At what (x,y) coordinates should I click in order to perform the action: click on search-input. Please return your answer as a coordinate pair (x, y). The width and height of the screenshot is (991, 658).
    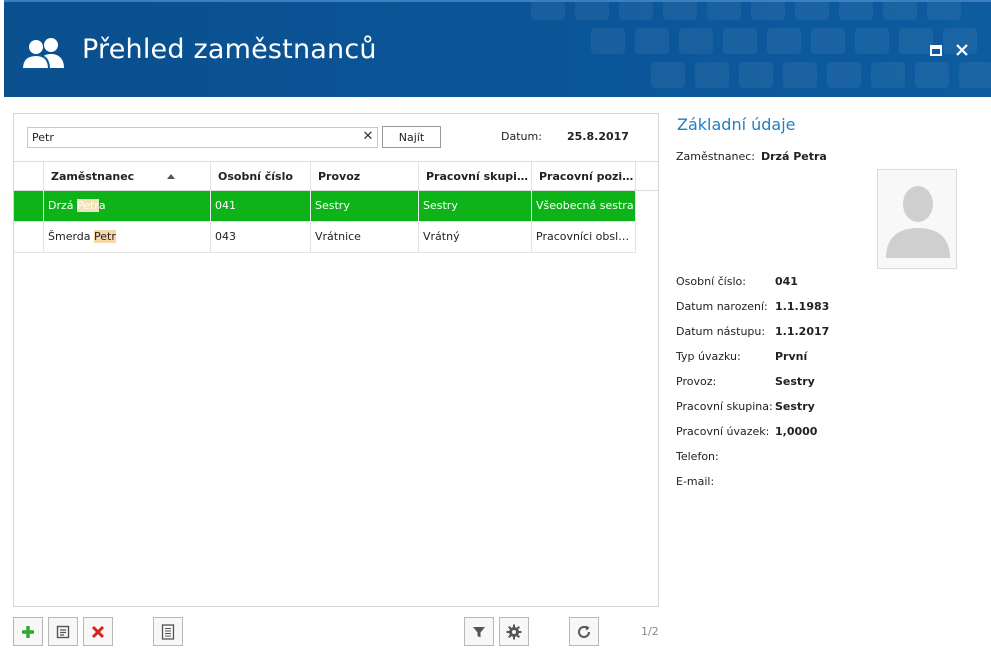
    Looking at the image, I should click on (202, 137).